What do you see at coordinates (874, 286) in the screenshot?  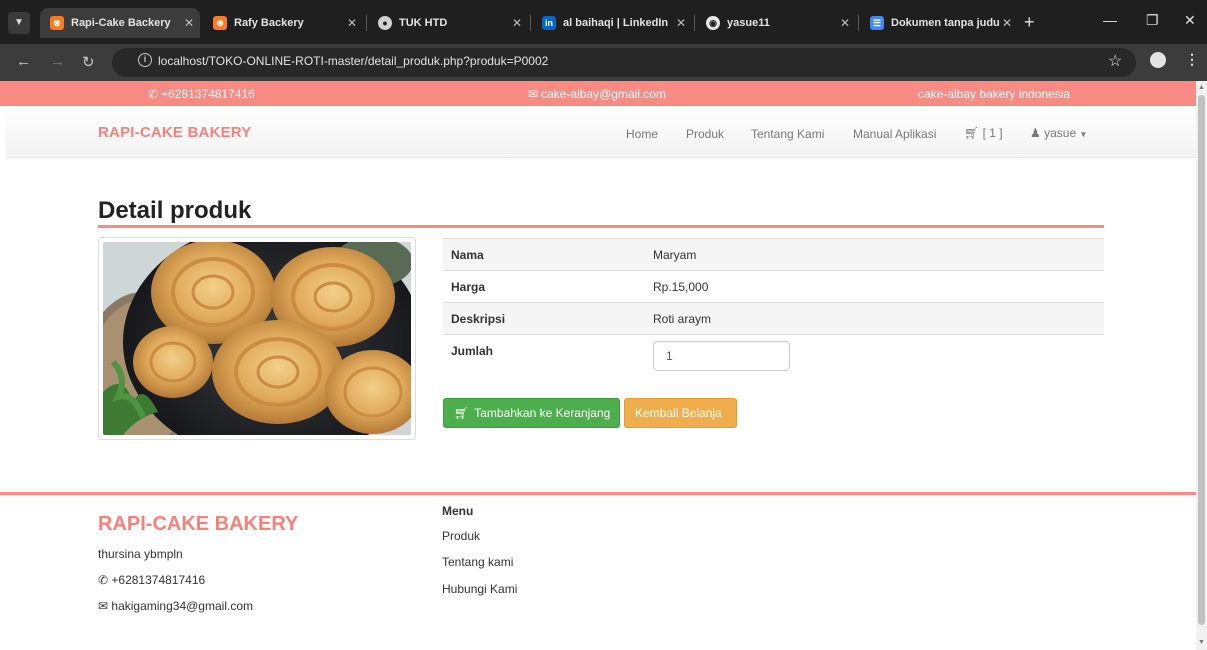 I see `row-value: Rp.15,000` at bounding box center [874, 286].